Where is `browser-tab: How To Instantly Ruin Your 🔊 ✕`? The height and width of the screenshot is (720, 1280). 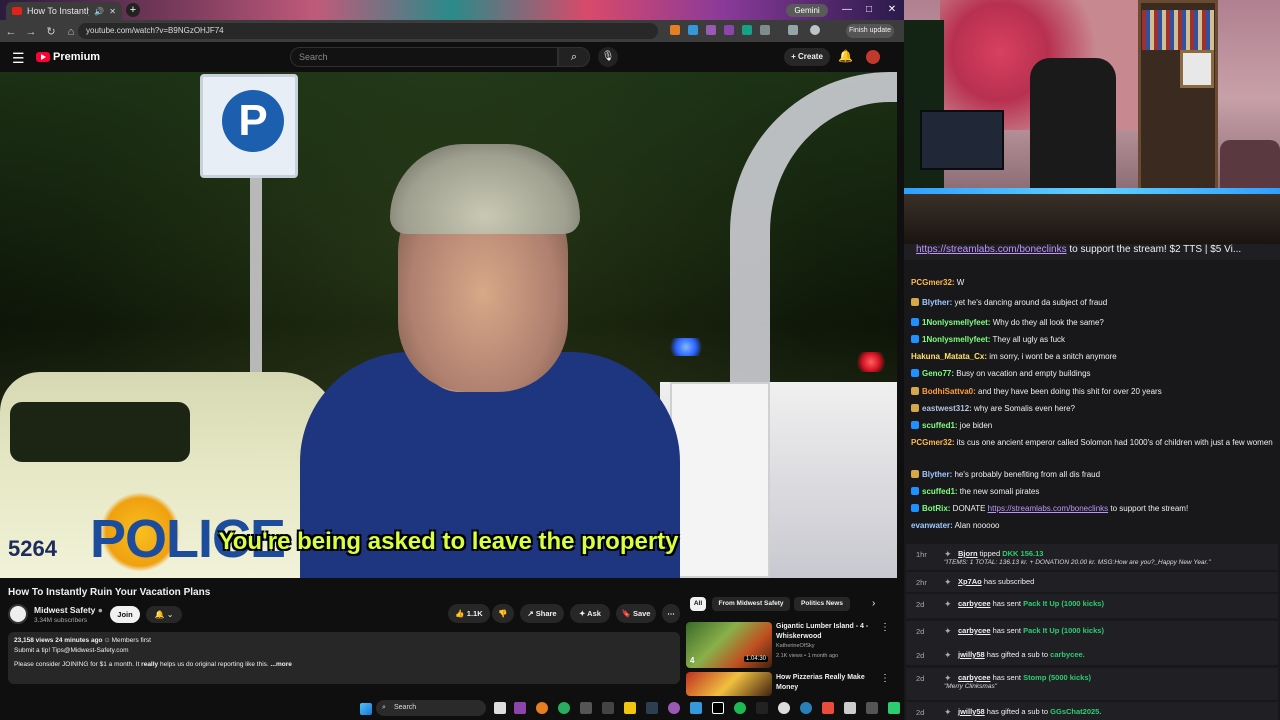 browser-tab: How To Instantly Ruin Your 🔊 ✕ is located at coordinates (64, 11).